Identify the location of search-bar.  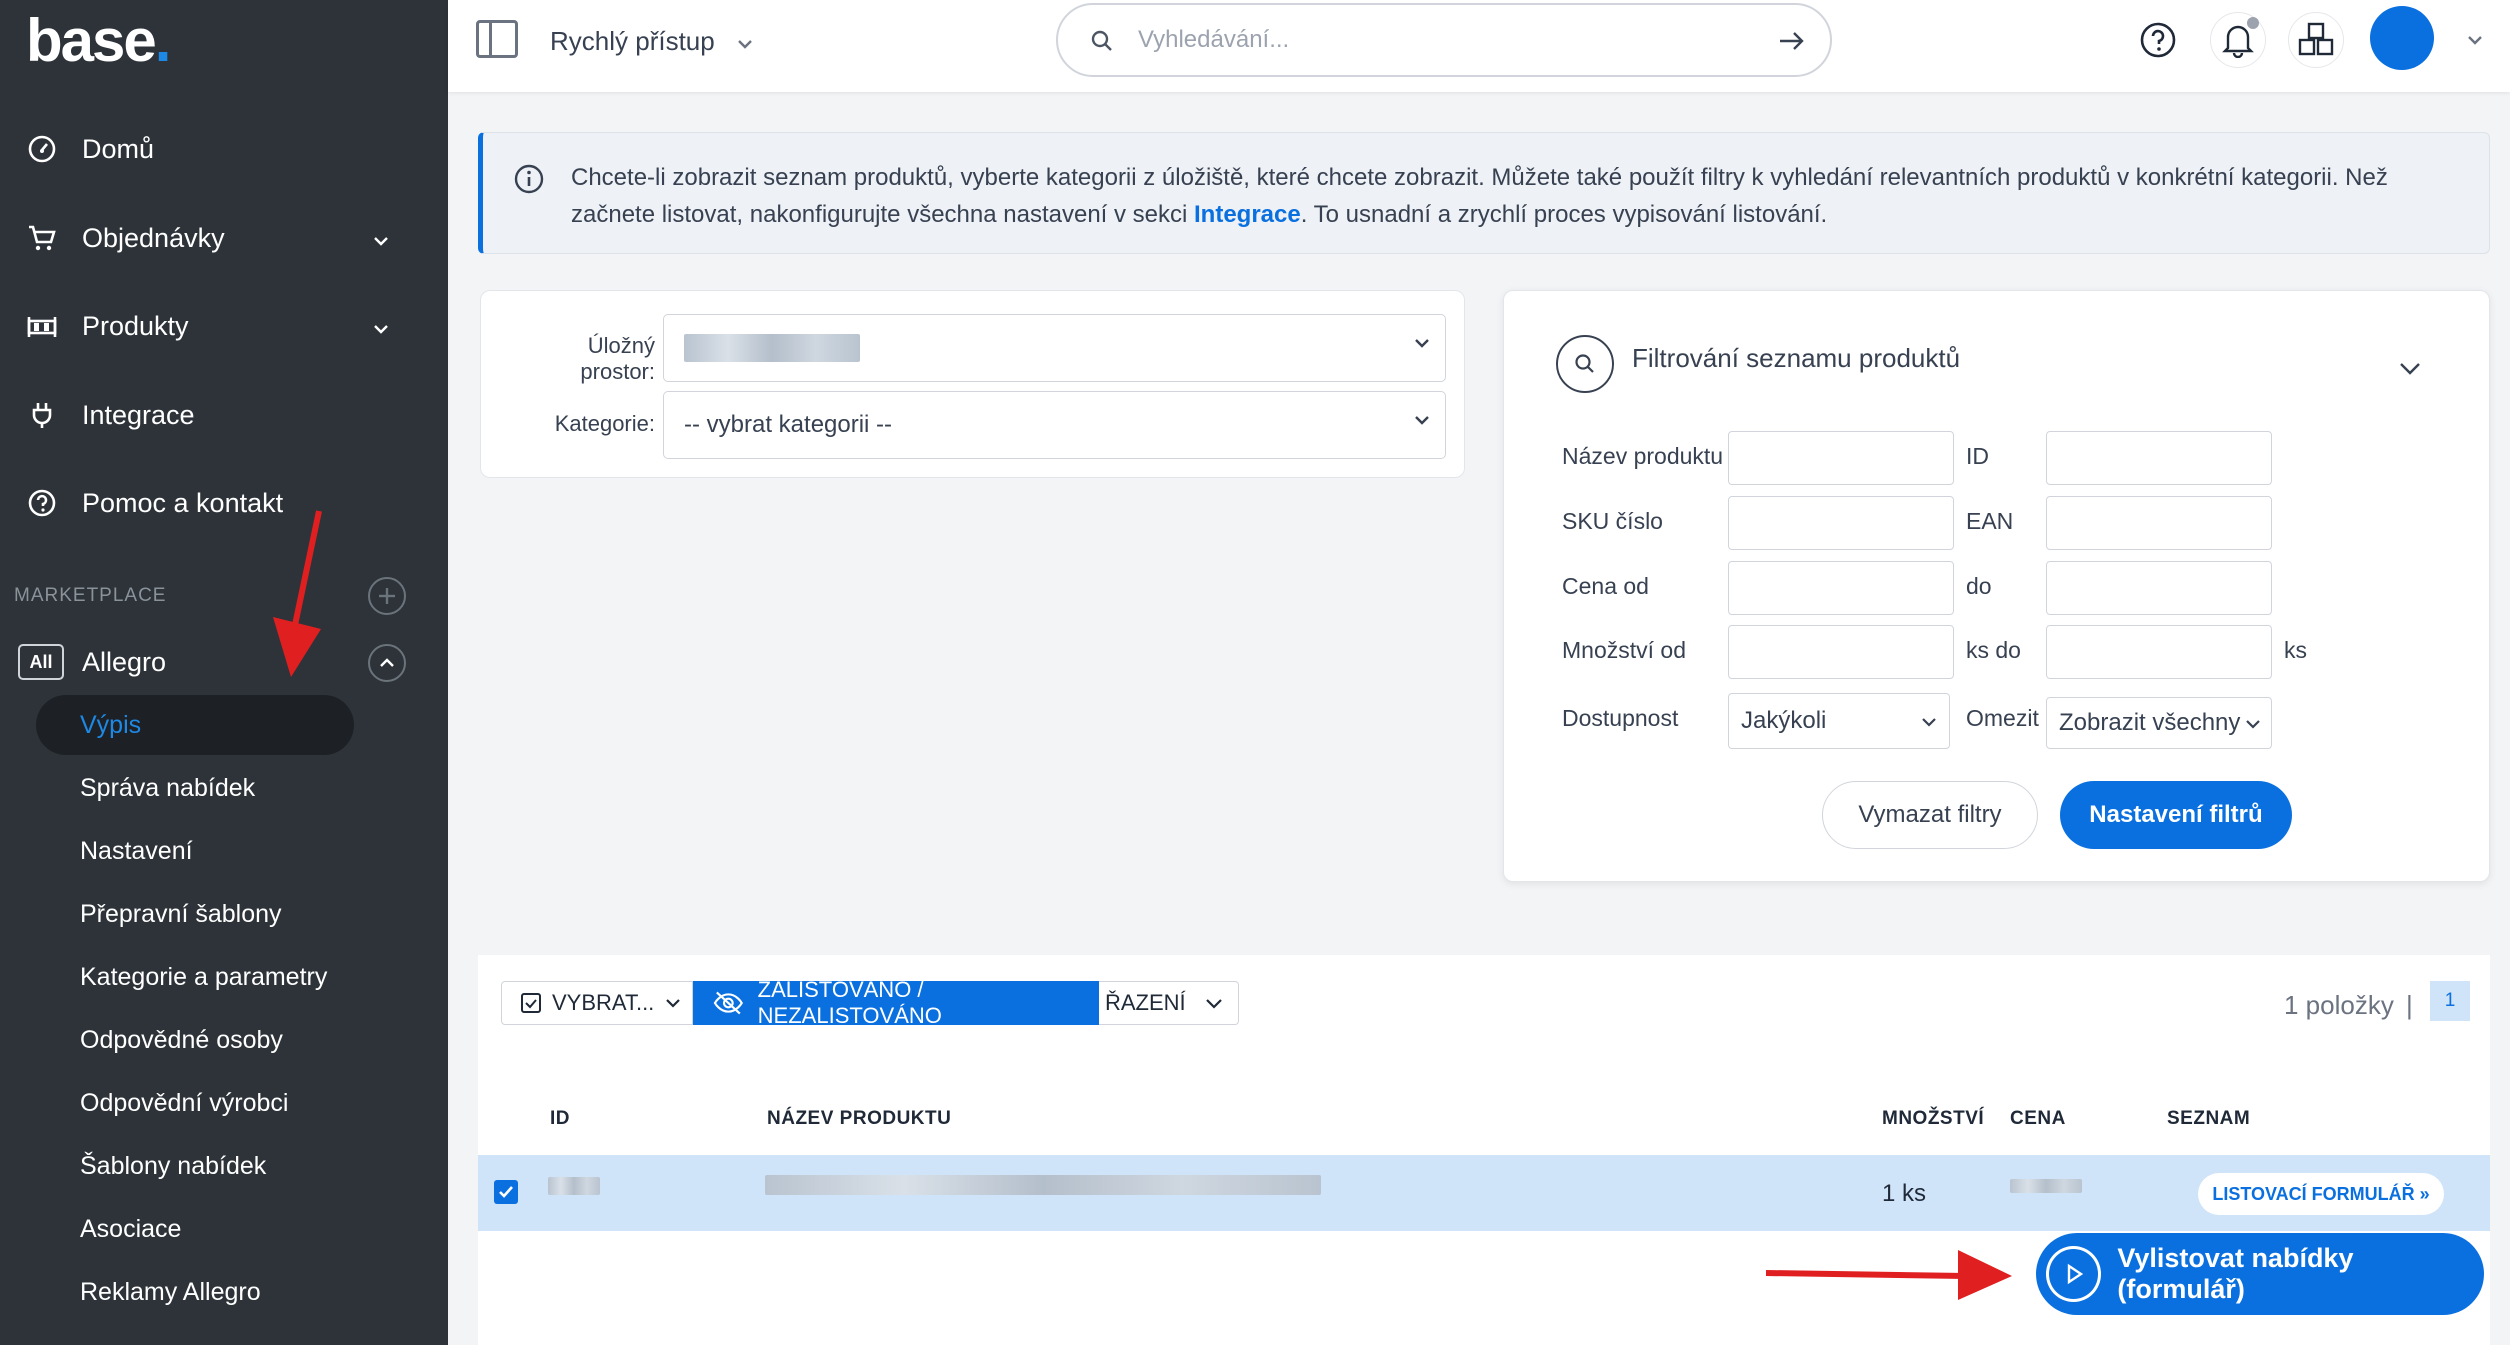
(1444, 40).